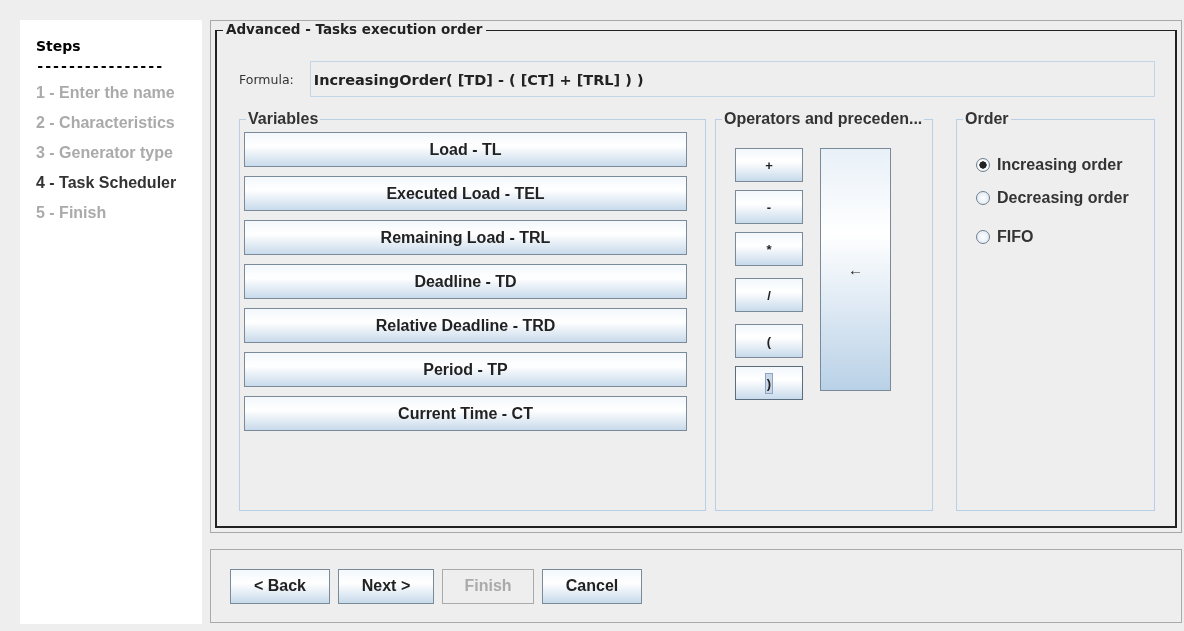  Describe the element at coordinates (732, 79) in the screenshot. I see `formula-field: IncreasingOrder( [TD] - ( [CT] + [TRL] ) )` at that location.